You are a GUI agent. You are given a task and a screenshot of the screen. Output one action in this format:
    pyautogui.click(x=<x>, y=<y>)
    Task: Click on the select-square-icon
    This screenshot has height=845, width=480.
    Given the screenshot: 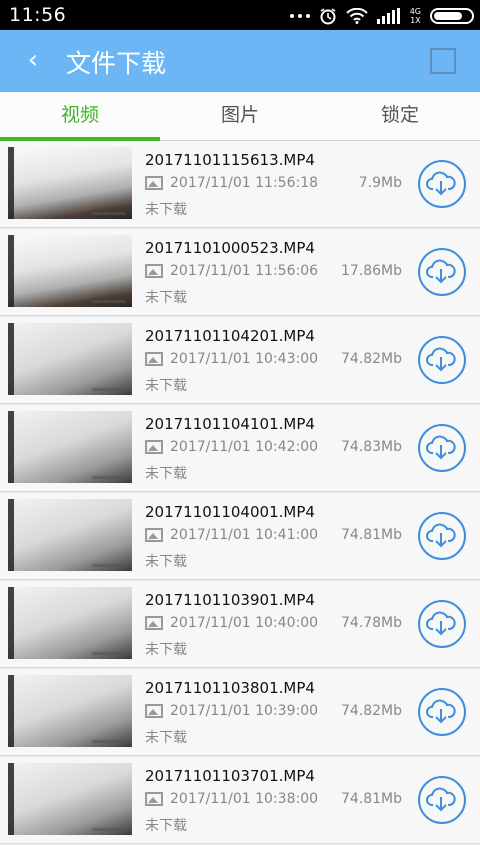 What is the action you would take?
    pyautogui.click(x=443, y=61)
    